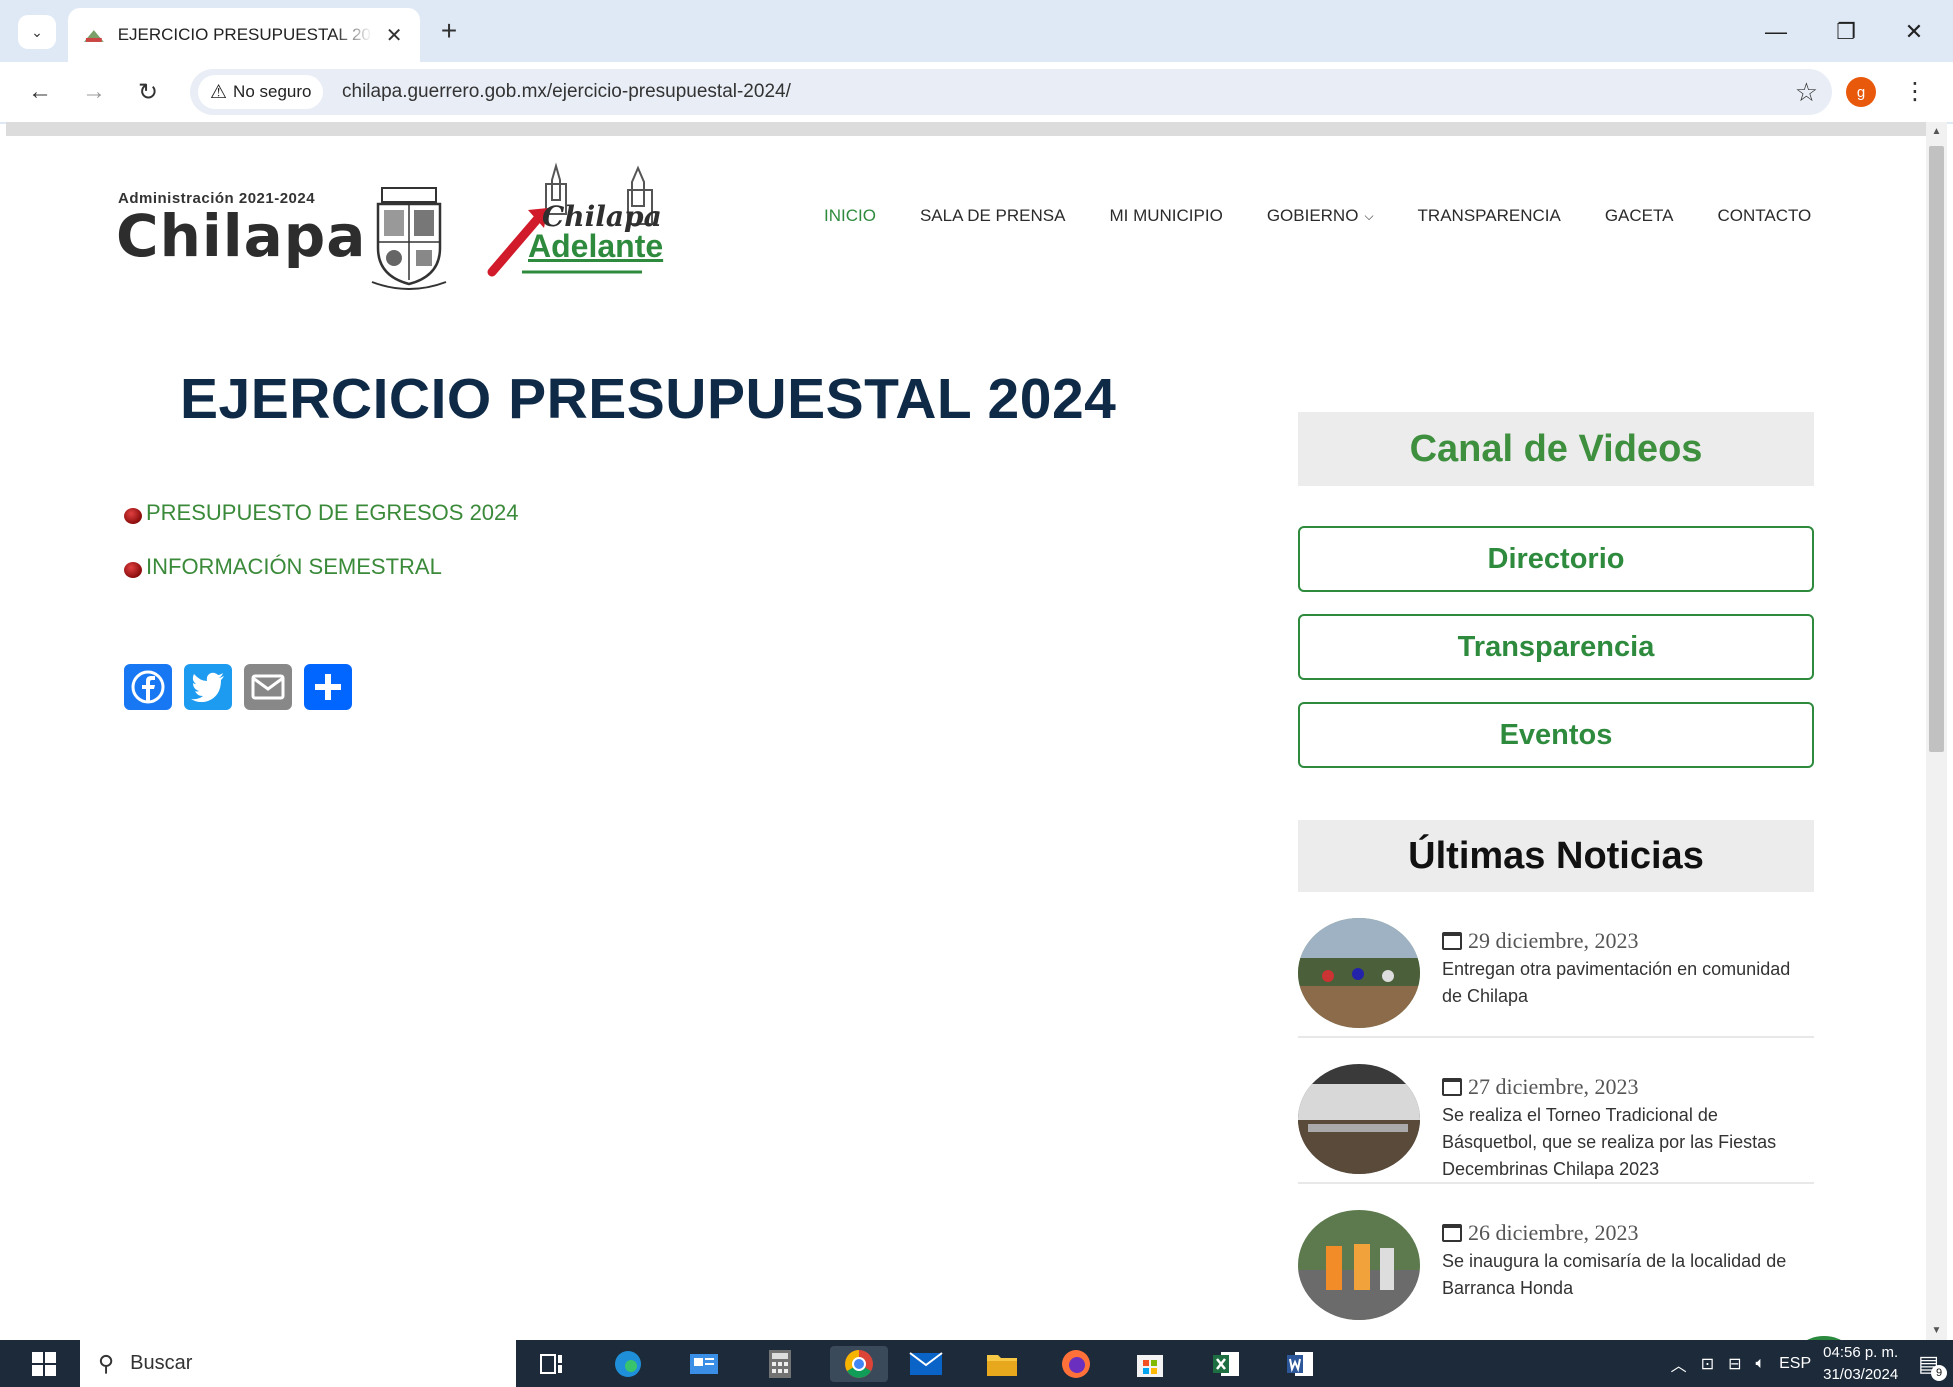  I want to click on edge-browser-icon, so click(628, 1364).